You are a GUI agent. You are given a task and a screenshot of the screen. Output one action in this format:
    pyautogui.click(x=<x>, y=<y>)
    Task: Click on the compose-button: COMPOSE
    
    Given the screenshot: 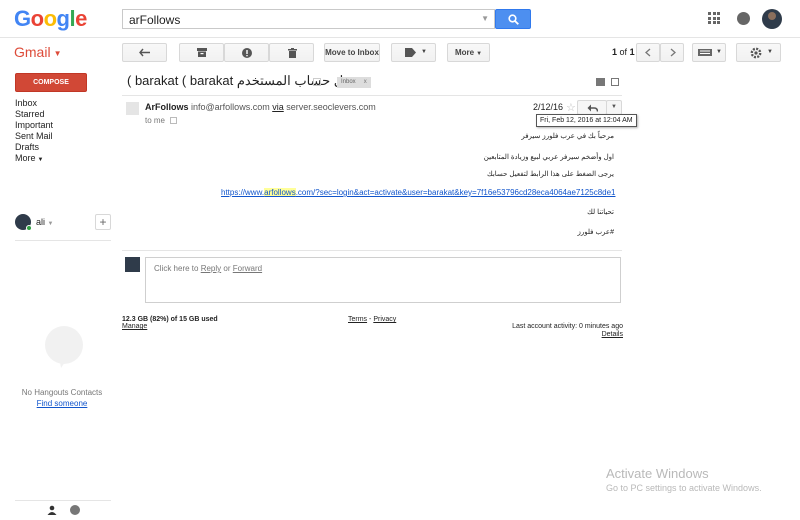 What is the action you would take?
    pyautogui.click(x=51, y=82)
    